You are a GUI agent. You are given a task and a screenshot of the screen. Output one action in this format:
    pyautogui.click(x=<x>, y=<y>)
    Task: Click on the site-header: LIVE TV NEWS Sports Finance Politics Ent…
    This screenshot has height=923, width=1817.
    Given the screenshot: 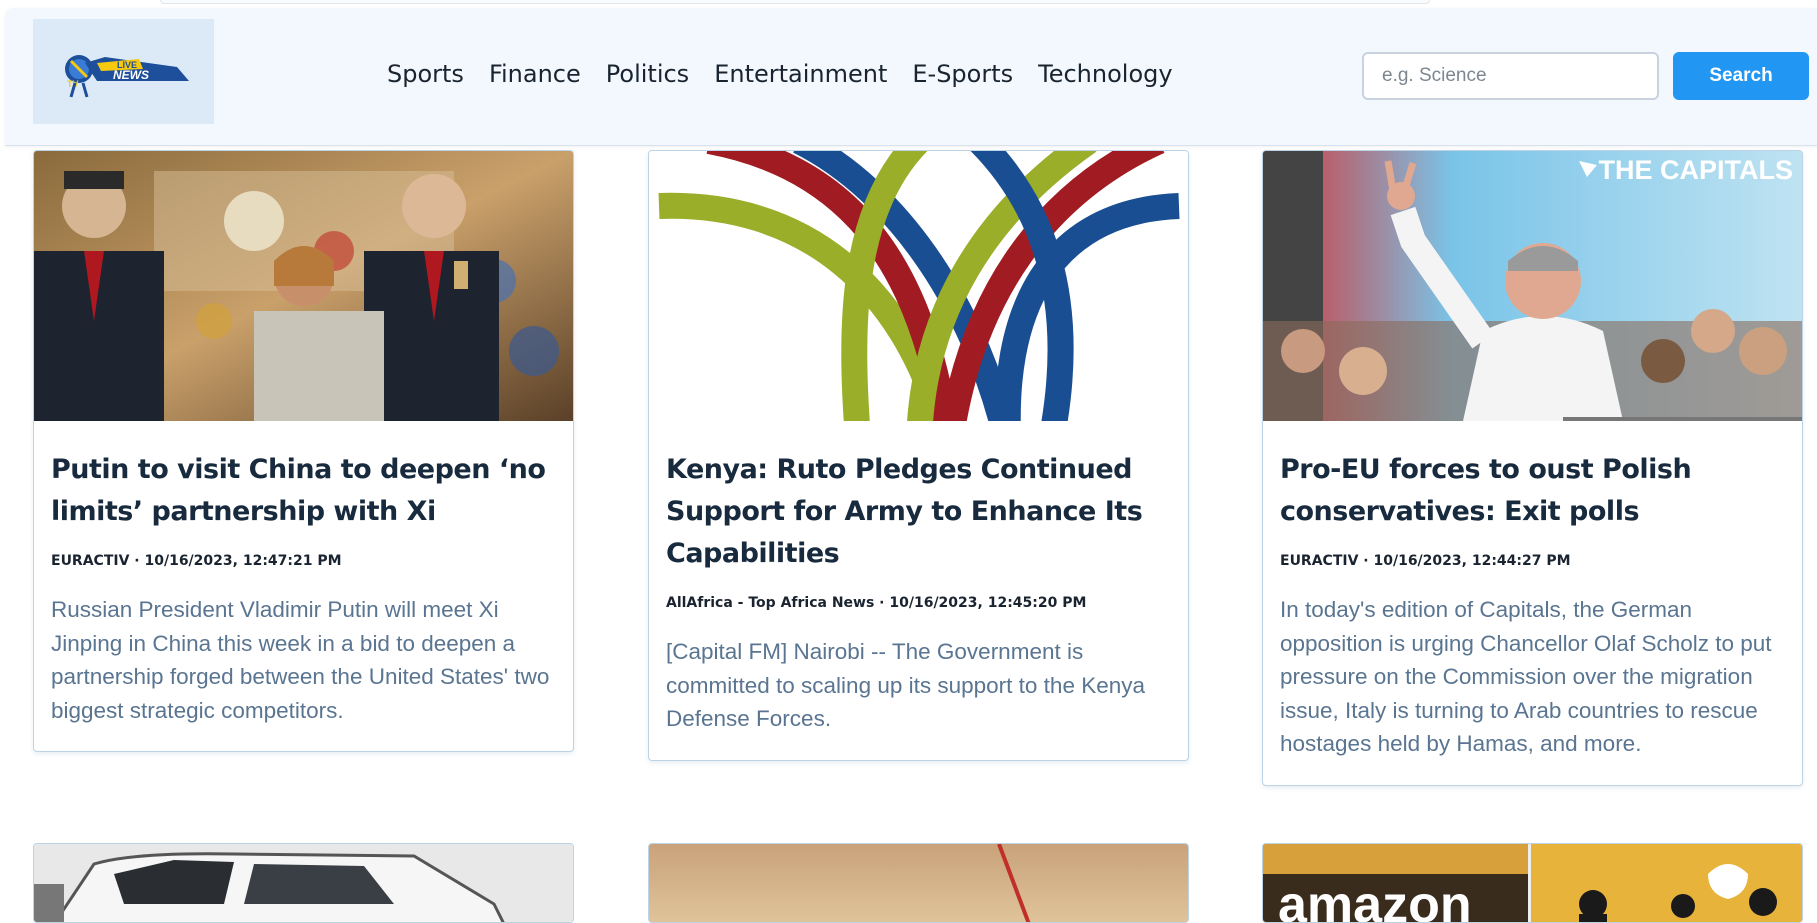 What is the action you would take?
    pyautogui.click(x=911, y=77)
    